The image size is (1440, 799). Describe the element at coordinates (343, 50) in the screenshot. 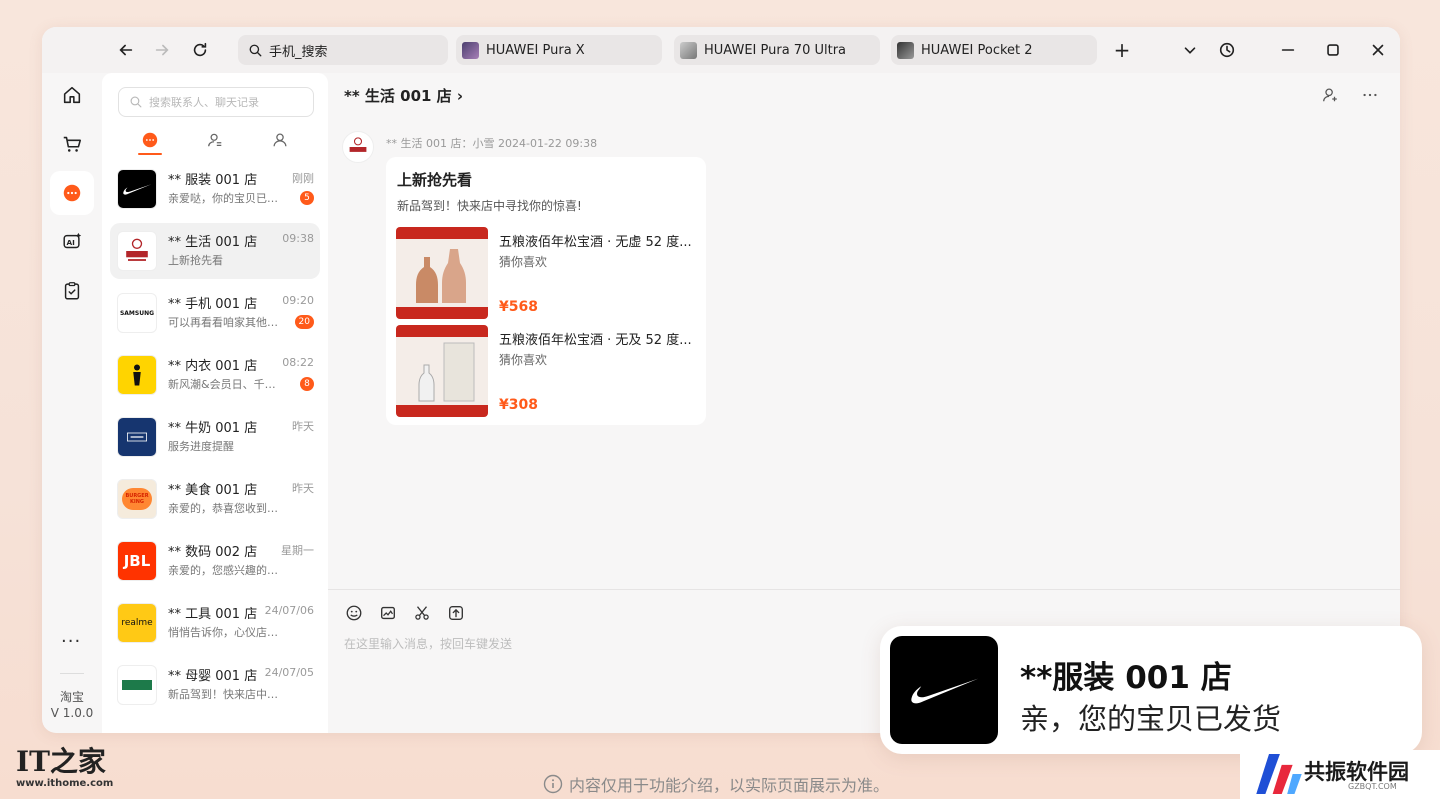

I see `address-bar: 手机_搜索` at that location.